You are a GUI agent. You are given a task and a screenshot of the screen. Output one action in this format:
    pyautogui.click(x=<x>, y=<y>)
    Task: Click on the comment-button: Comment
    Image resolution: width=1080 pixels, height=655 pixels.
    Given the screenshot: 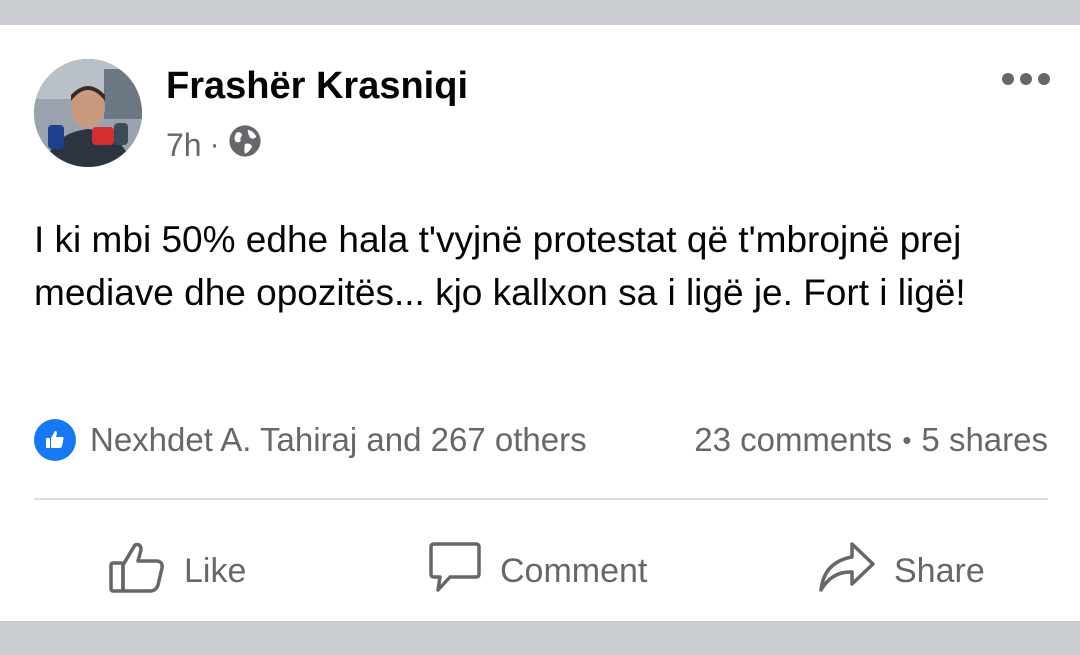 What is the action you would take?
    pyautogui.click(x=537, y=571)
    